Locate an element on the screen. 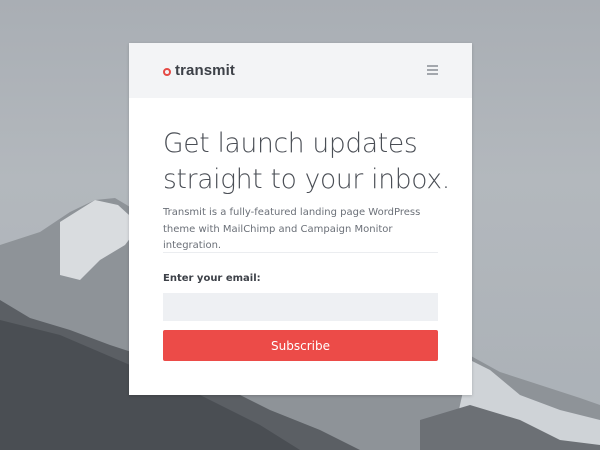 Image resolution: width=600 pixels, height=450 pixels. divider is located at coordinates (300, 252).